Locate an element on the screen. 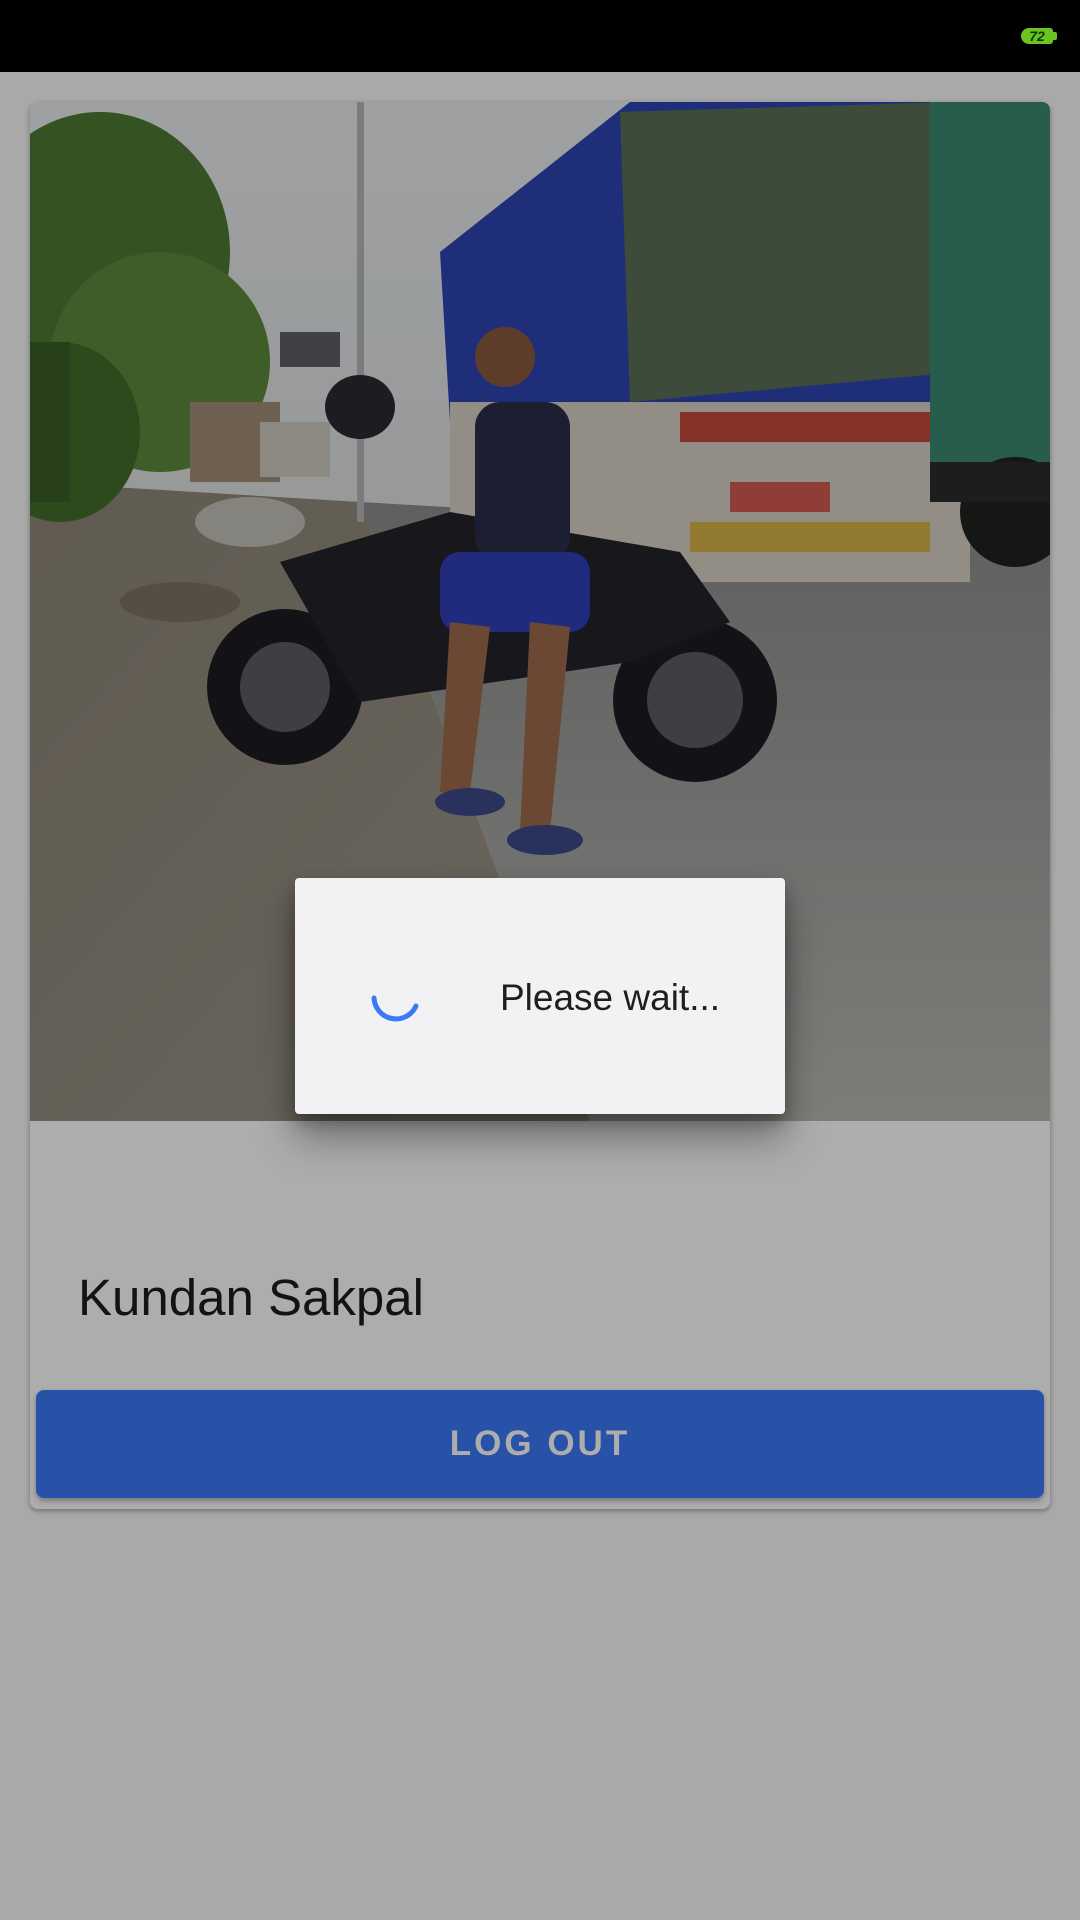  battery-level: 72 is located at coordinates (1037, 36).